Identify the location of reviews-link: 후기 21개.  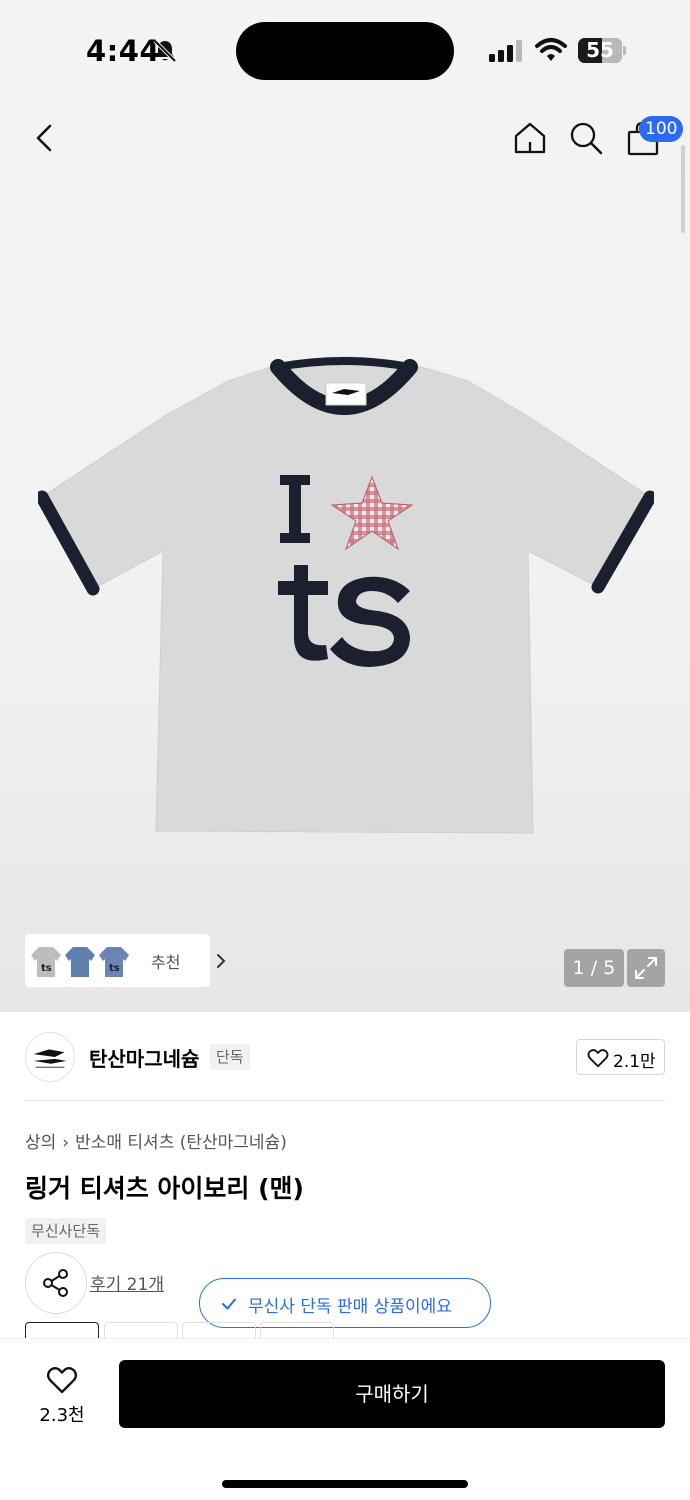
(127, 1282).